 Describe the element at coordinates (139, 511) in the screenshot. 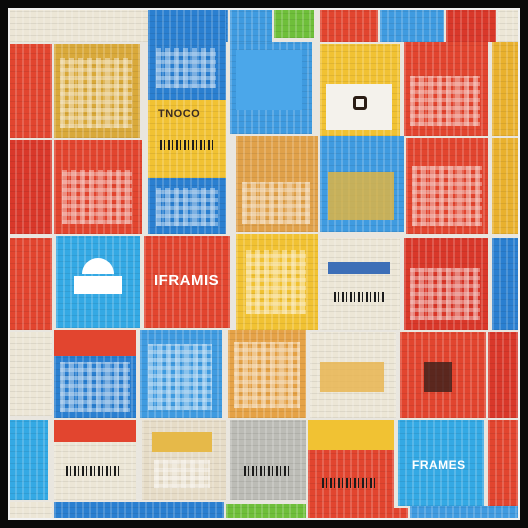

I see `tile-bottom-blue` at that location.